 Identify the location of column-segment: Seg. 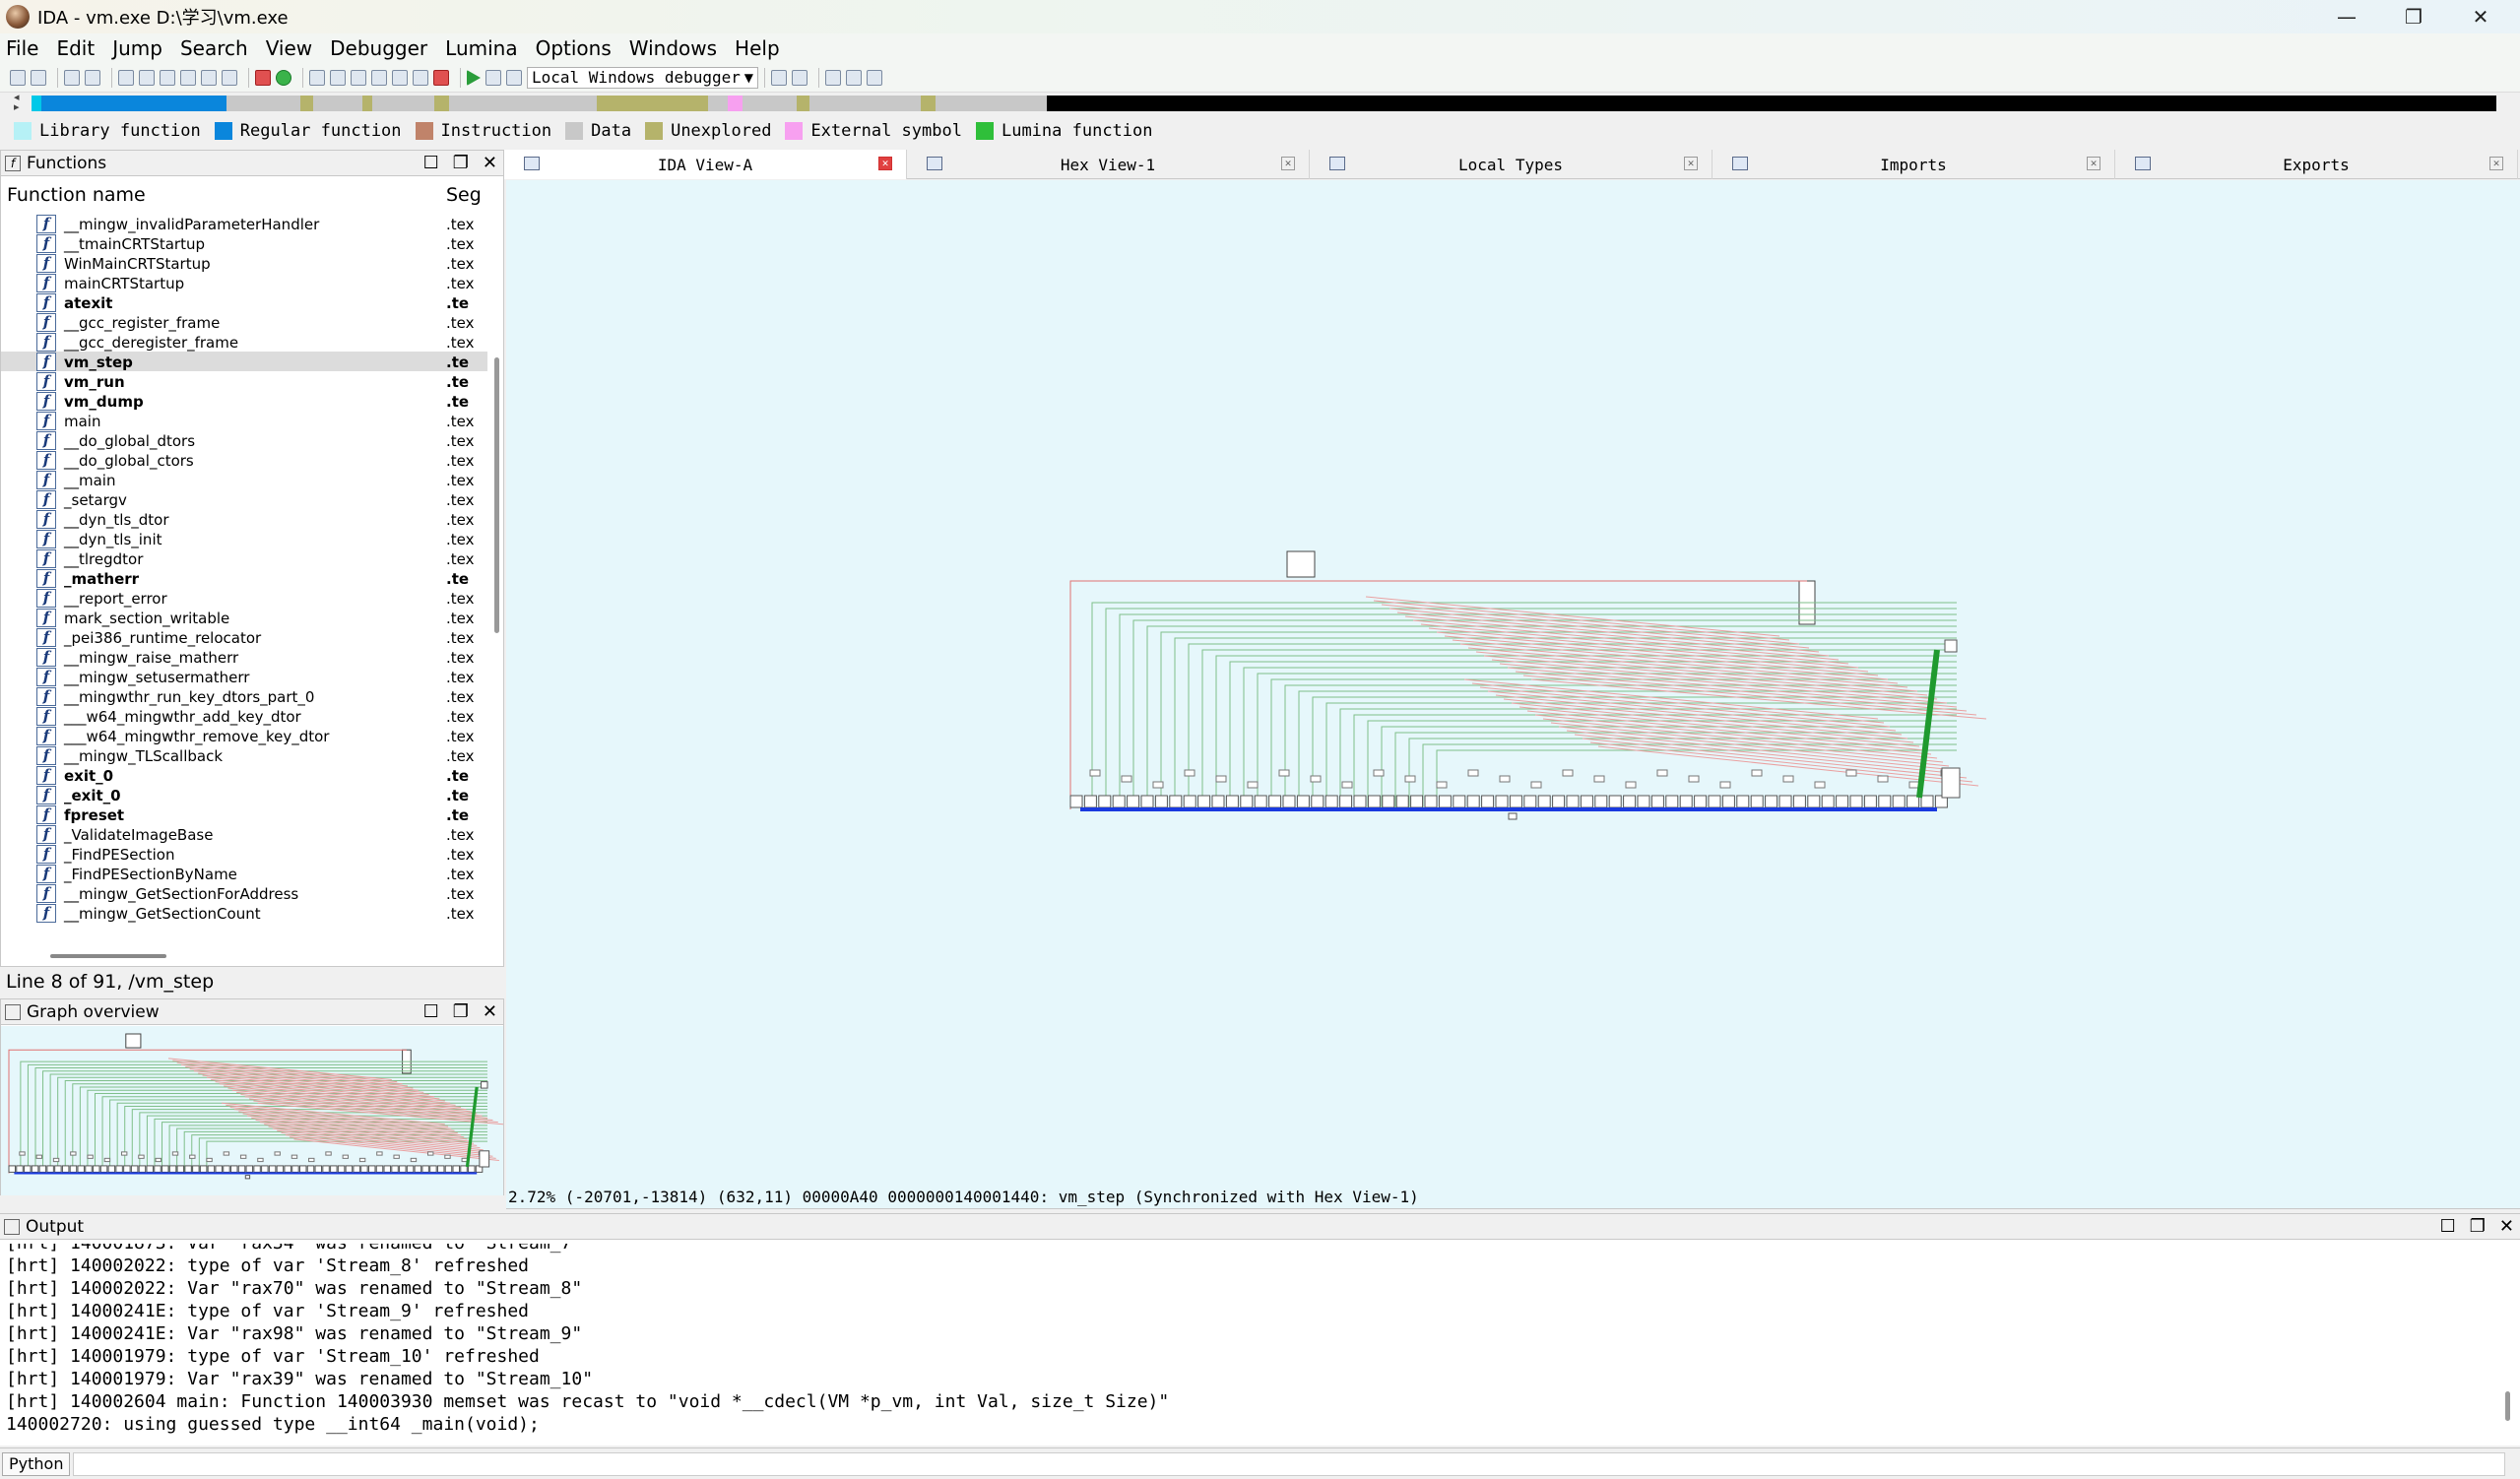
(464, 195).